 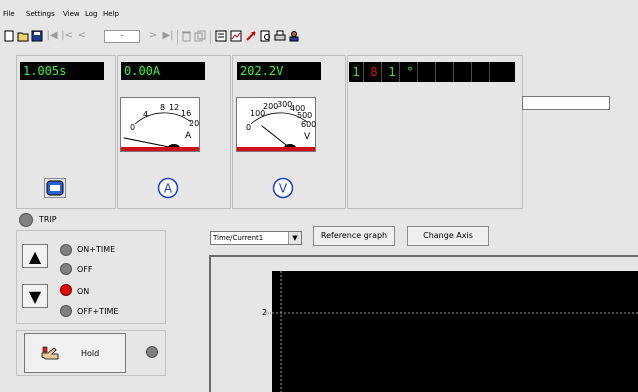 I want to click on notepad-icon, so click(x=221, y=36).